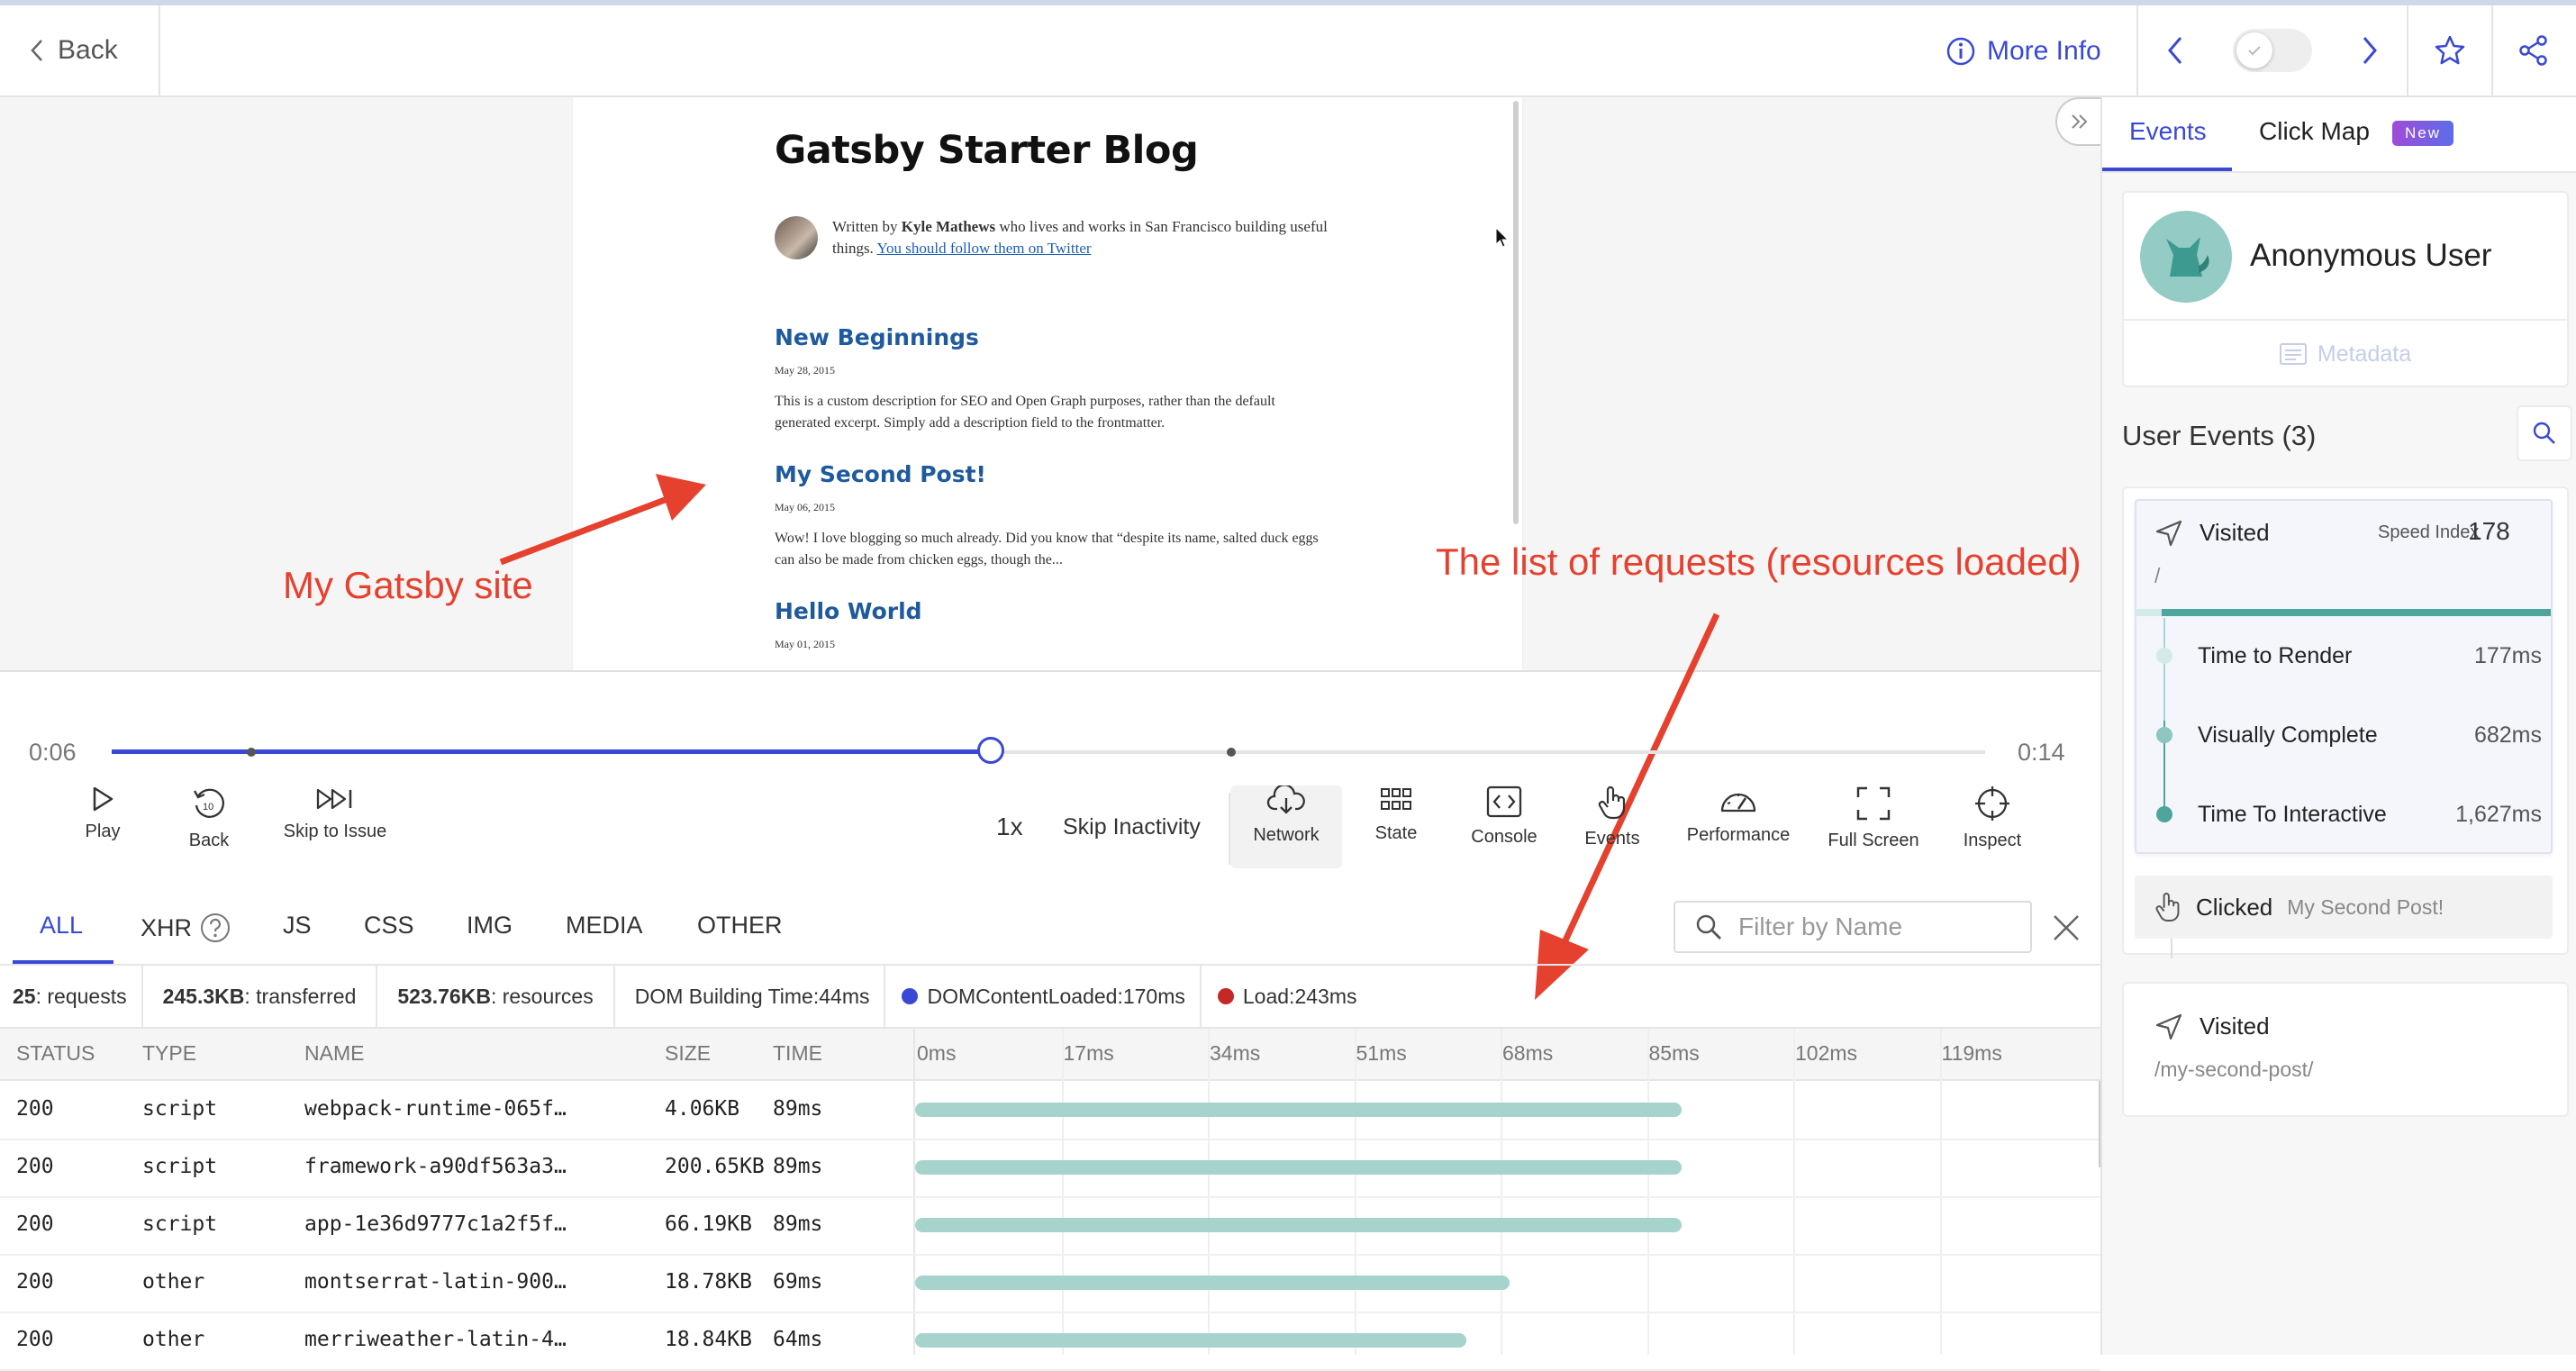 Image resolution: width=2576 pixels, height=1371 pixels. Describe the element at coordinates (61, 926) in the screenshot. I see `tab-all: ALL` at that location.